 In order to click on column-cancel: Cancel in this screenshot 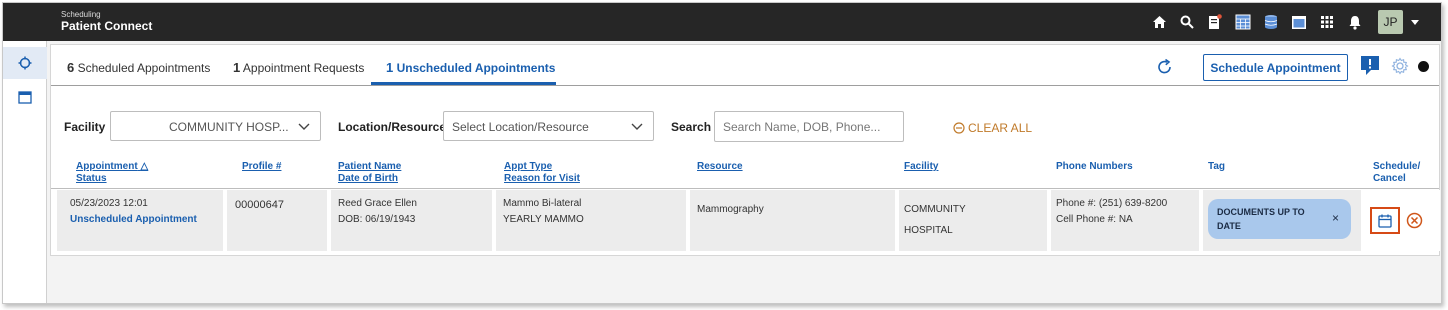, I will do `click(1389, 178)`.